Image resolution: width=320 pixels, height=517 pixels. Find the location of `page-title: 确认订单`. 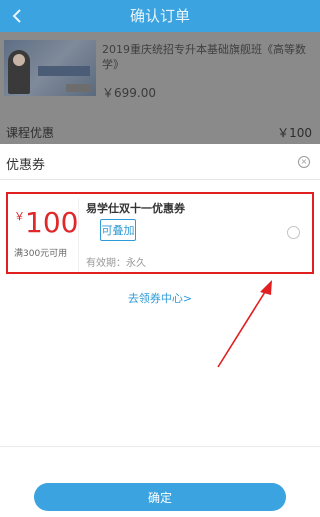

page-title: 确认订单 is located at coordinates (159, 16).